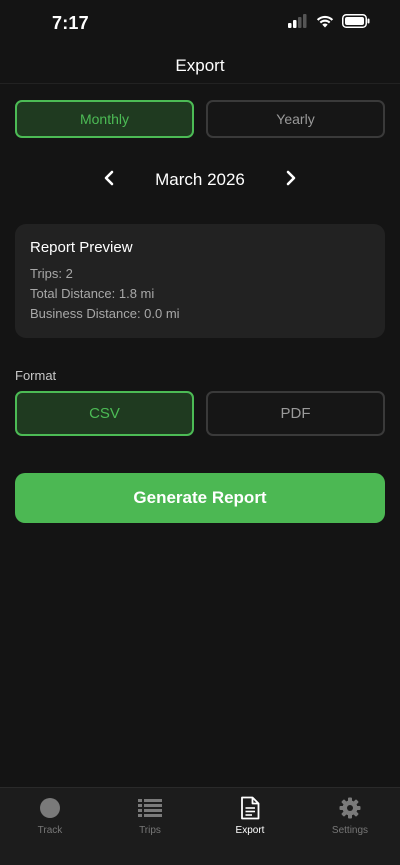 This screenshot has width=400, height=865. I want to click on yearly-toggle-button: Yearly, so click(295, 119).